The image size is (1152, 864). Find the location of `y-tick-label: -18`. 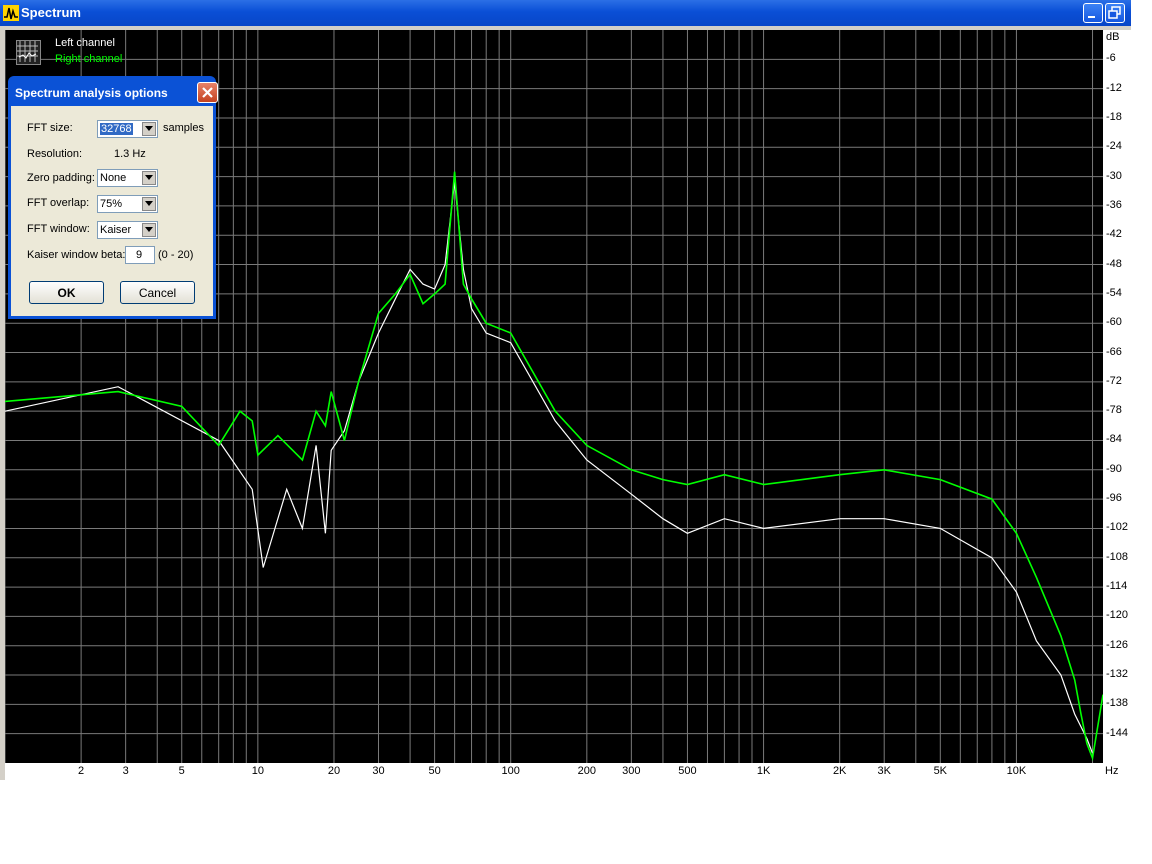

y-tick-label: -18 is located at coordinates (1114, 116).